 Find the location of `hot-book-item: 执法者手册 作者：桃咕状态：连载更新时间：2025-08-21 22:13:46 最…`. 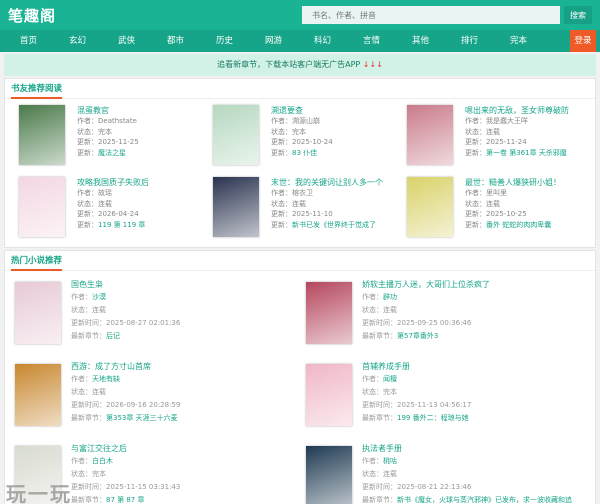

hot-book-item: 执法者手册 作者：桃咕状态：连载更新时间：2025-08-21 22:13:46 最… is located at coordinates (445, 470).